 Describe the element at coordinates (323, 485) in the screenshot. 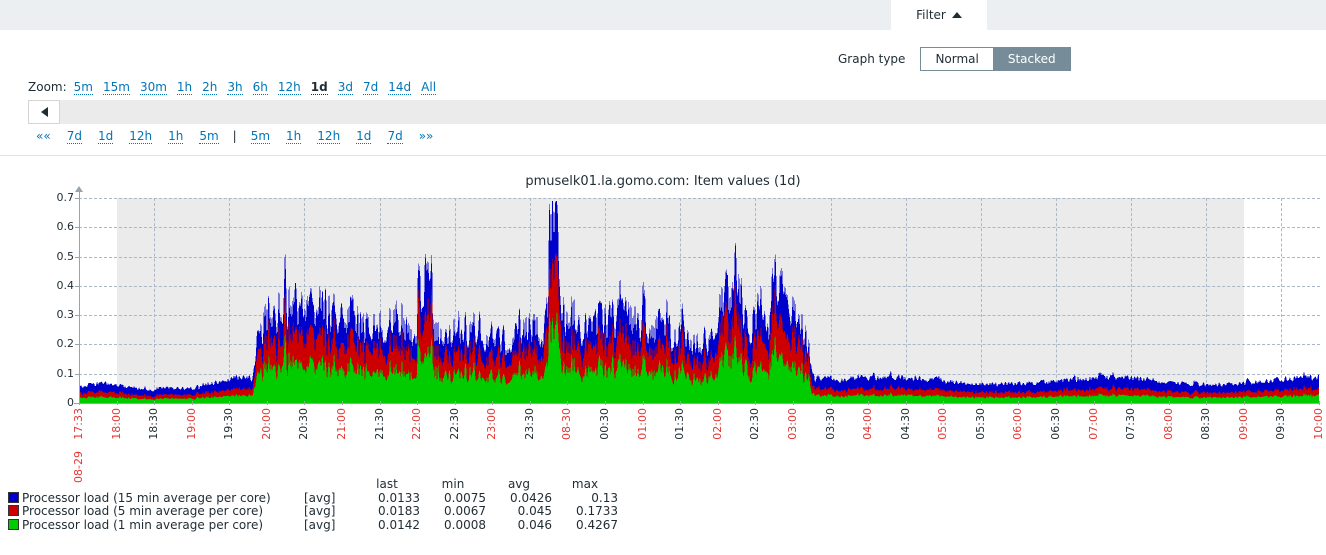

I see `legend-header-fn` at that location.